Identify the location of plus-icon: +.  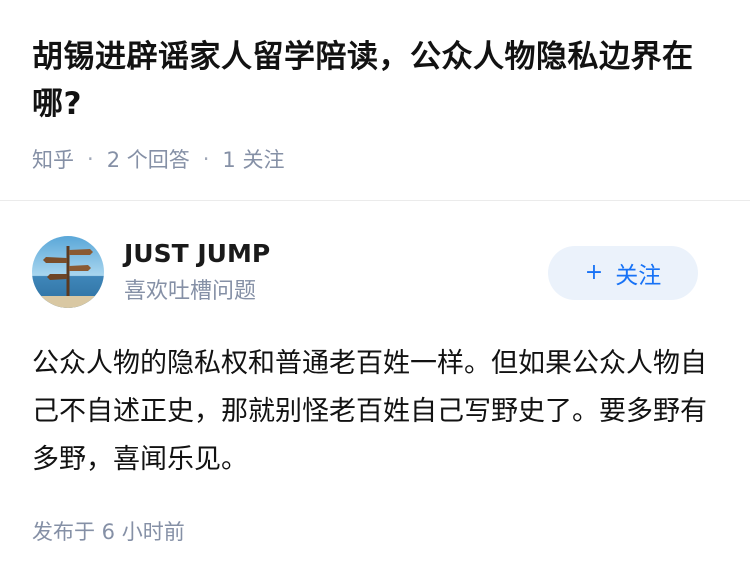
(594, 272).